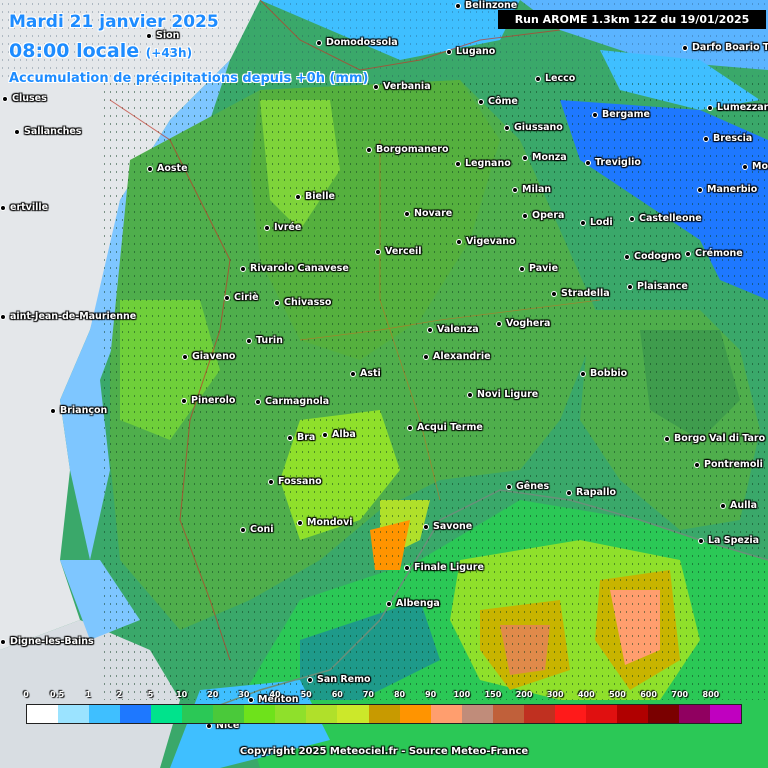  Describe the element at coordinates (648, 694) in the screenshot. I see `legend-tick-label: 600` at that location.